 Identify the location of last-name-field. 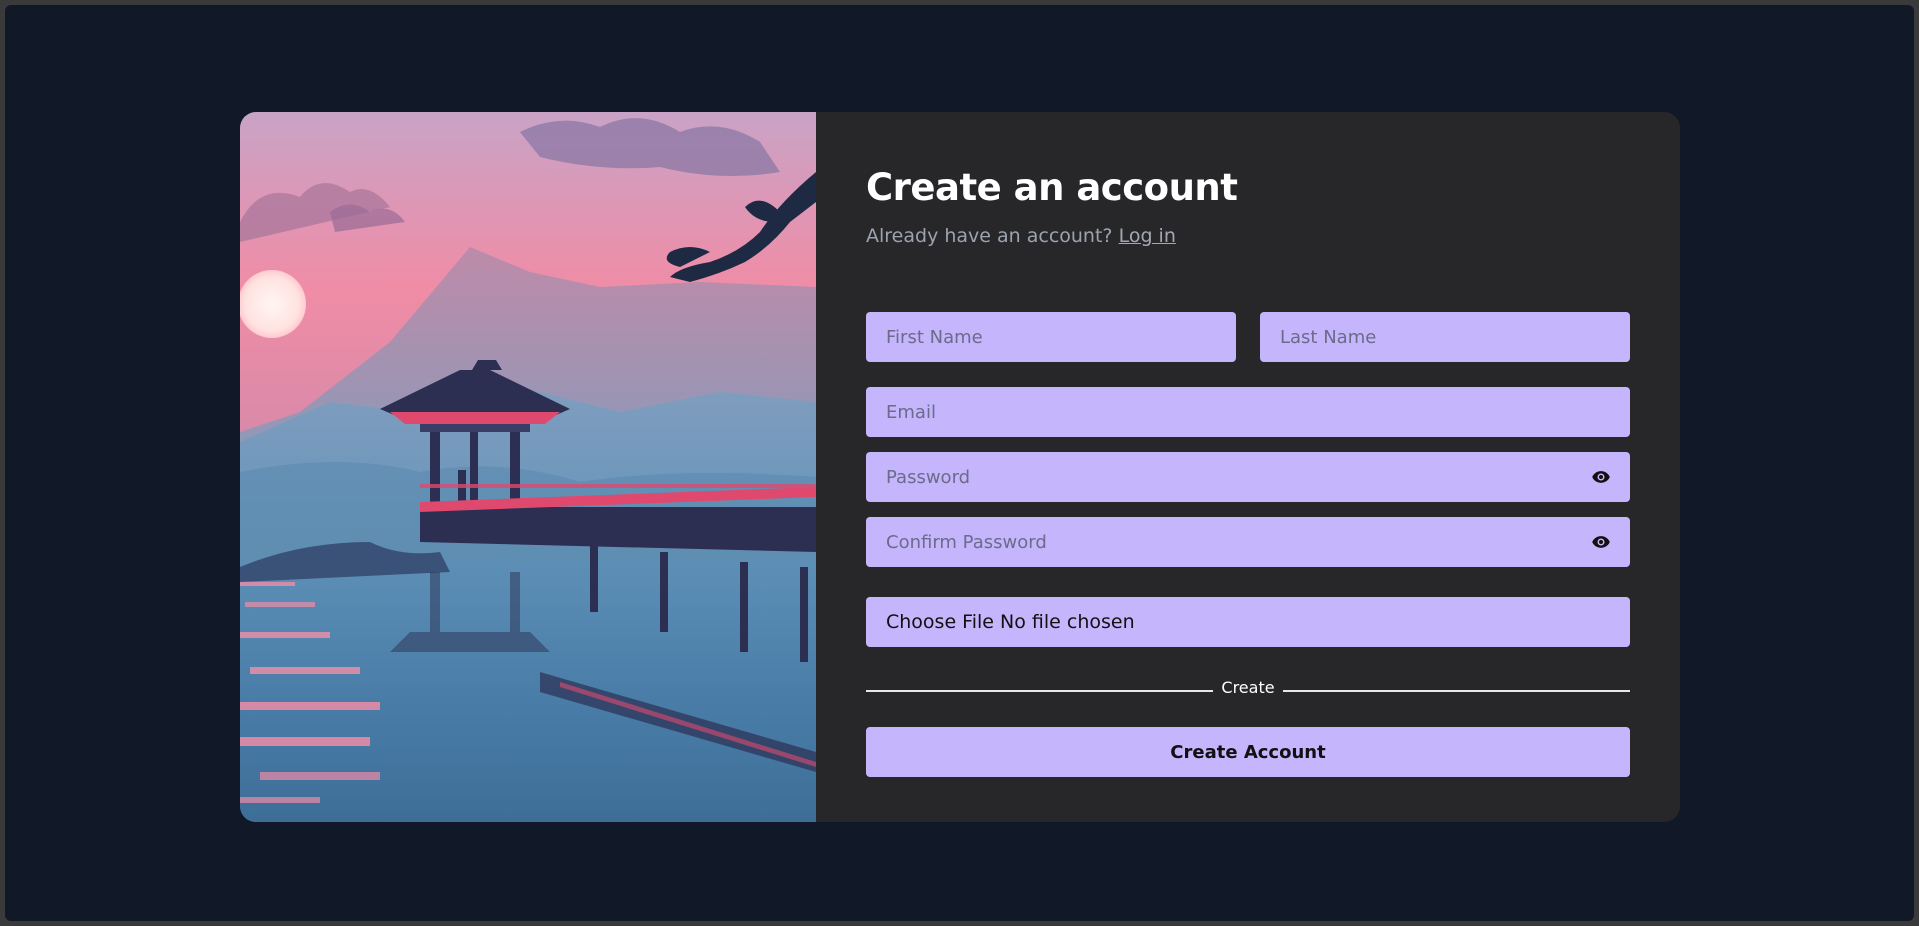
(1445, 337).